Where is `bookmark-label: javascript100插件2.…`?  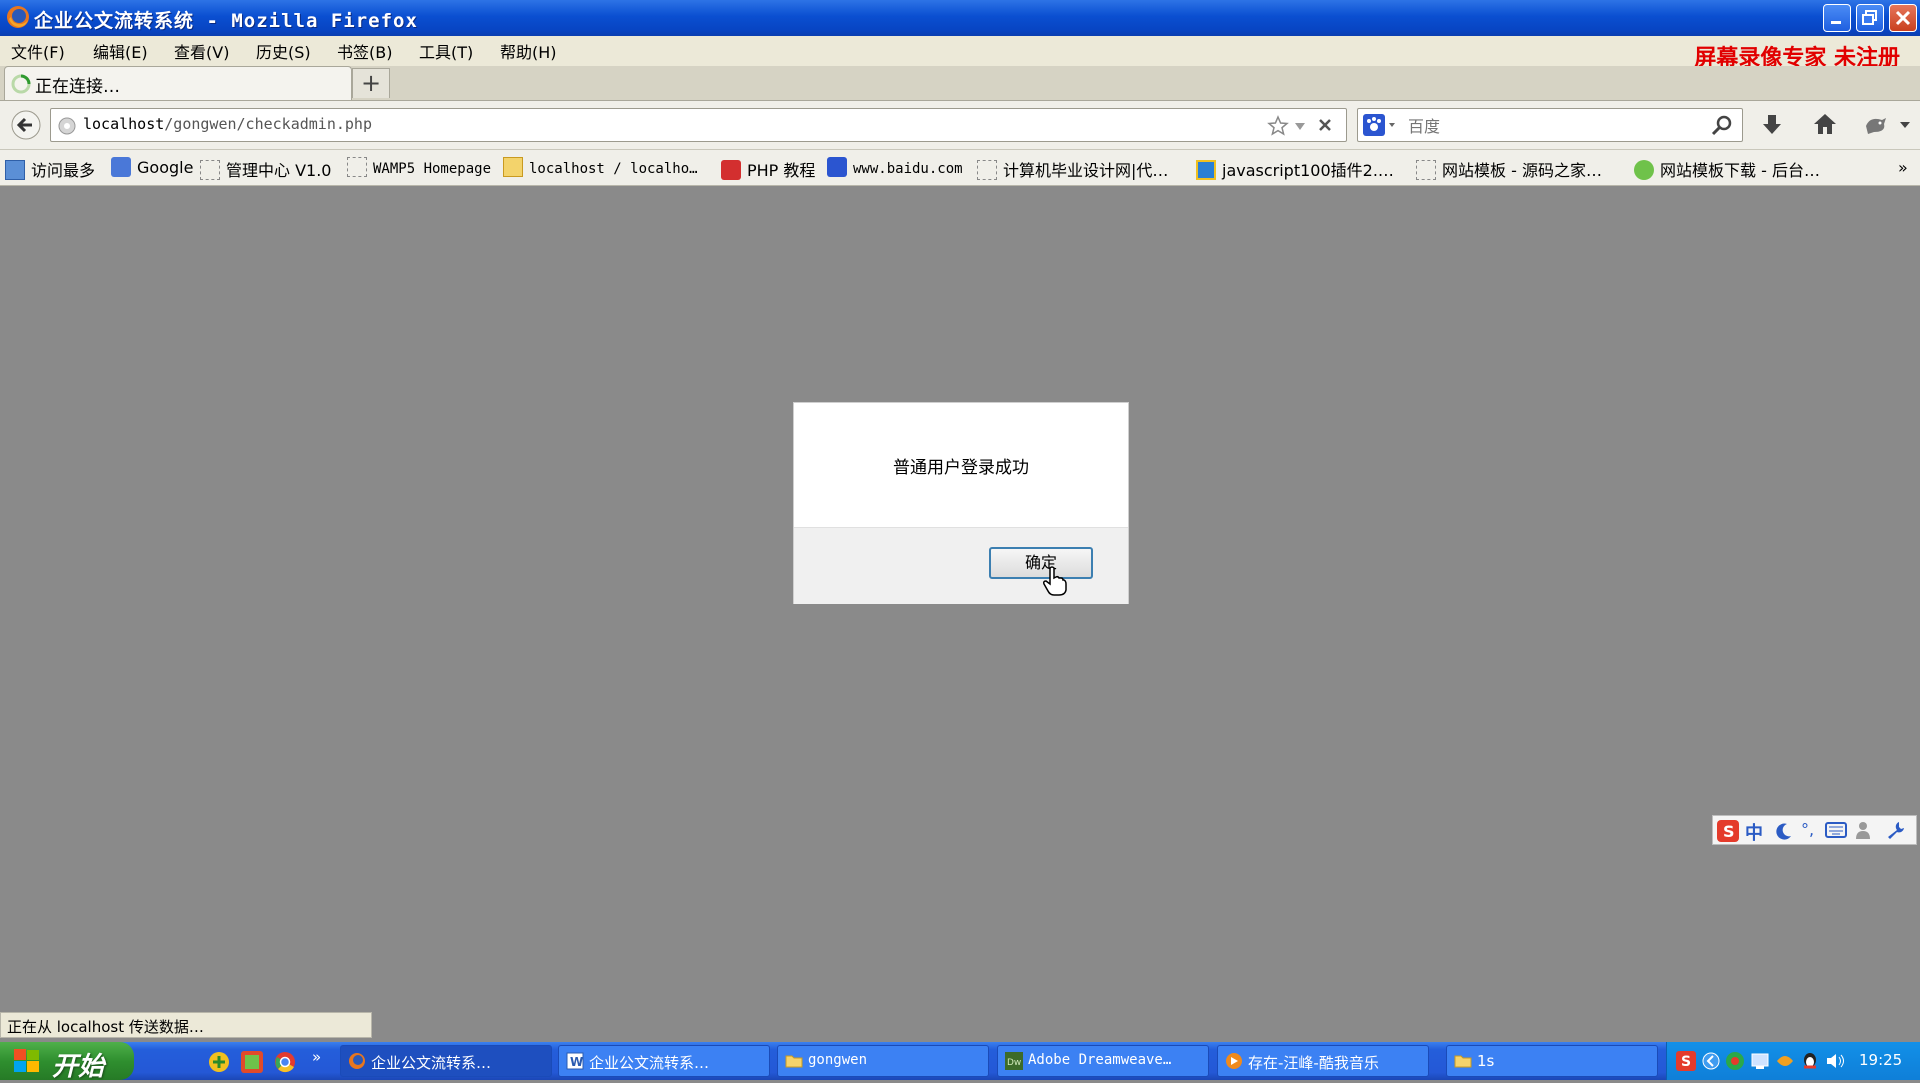 bookmark-label: javascript100插件2.… is located at coordinates (1308, 170).